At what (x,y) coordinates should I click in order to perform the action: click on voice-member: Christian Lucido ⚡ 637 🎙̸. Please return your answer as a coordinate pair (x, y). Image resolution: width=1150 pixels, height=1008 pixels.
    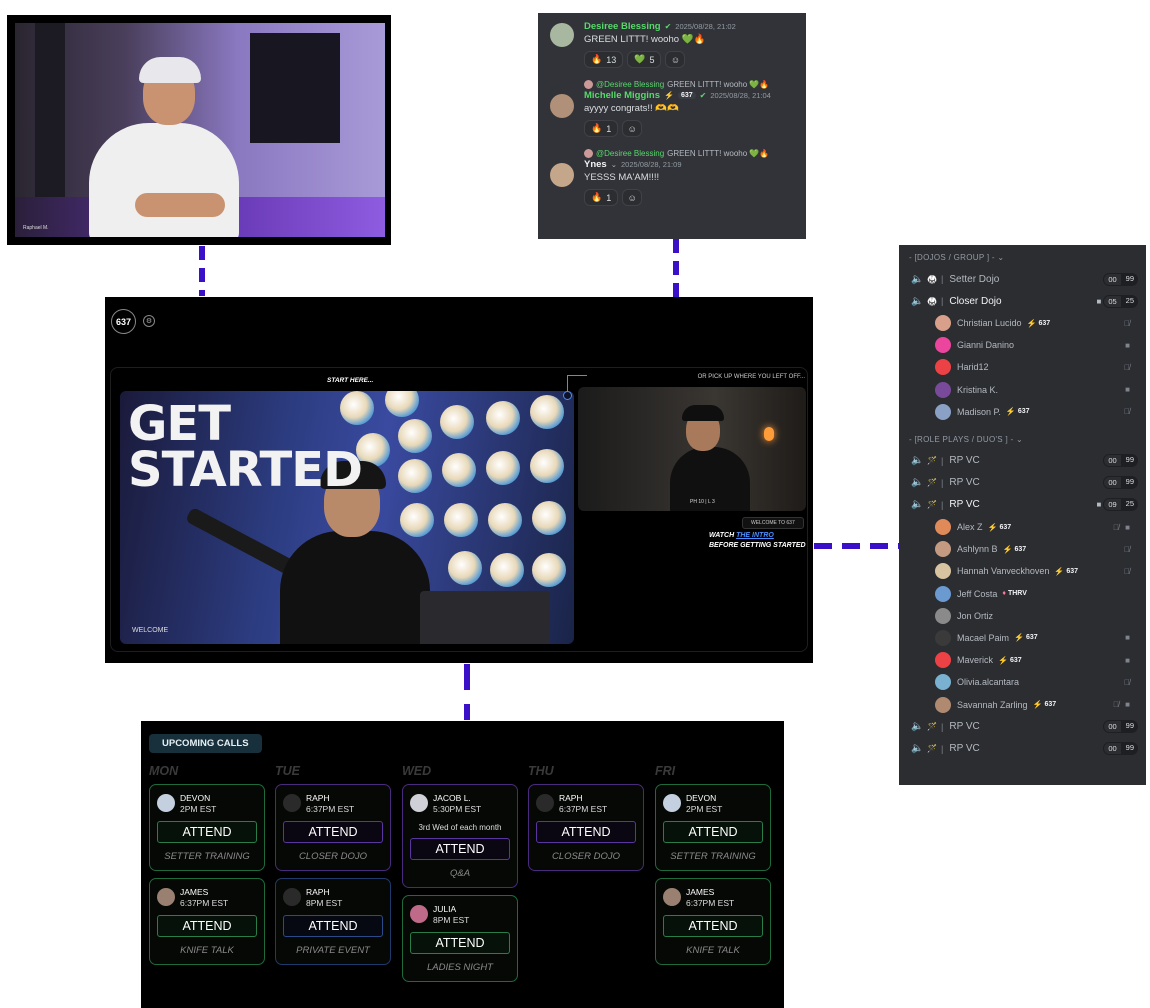
    Looking at the image, I should click on (1022, 323).